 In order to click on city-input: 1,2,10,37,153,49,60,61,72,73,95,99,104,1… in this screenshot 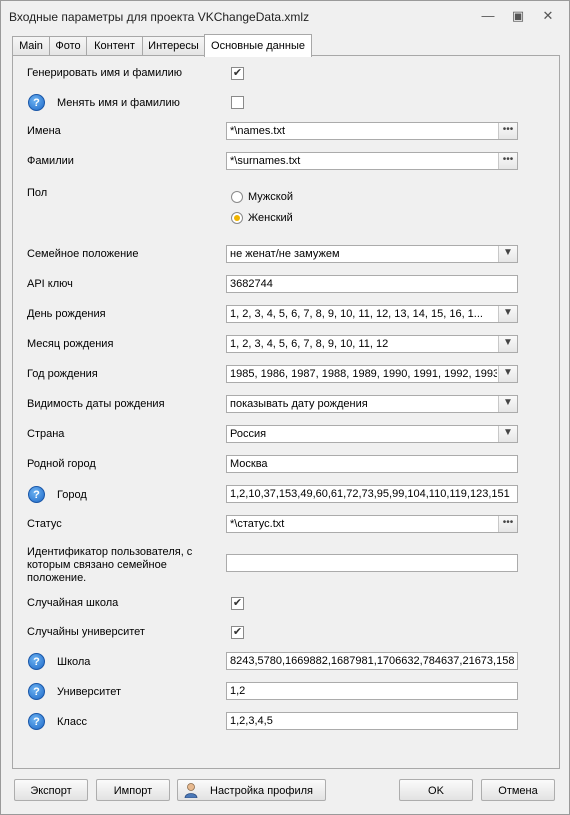, I will do `click(372, 494)`.